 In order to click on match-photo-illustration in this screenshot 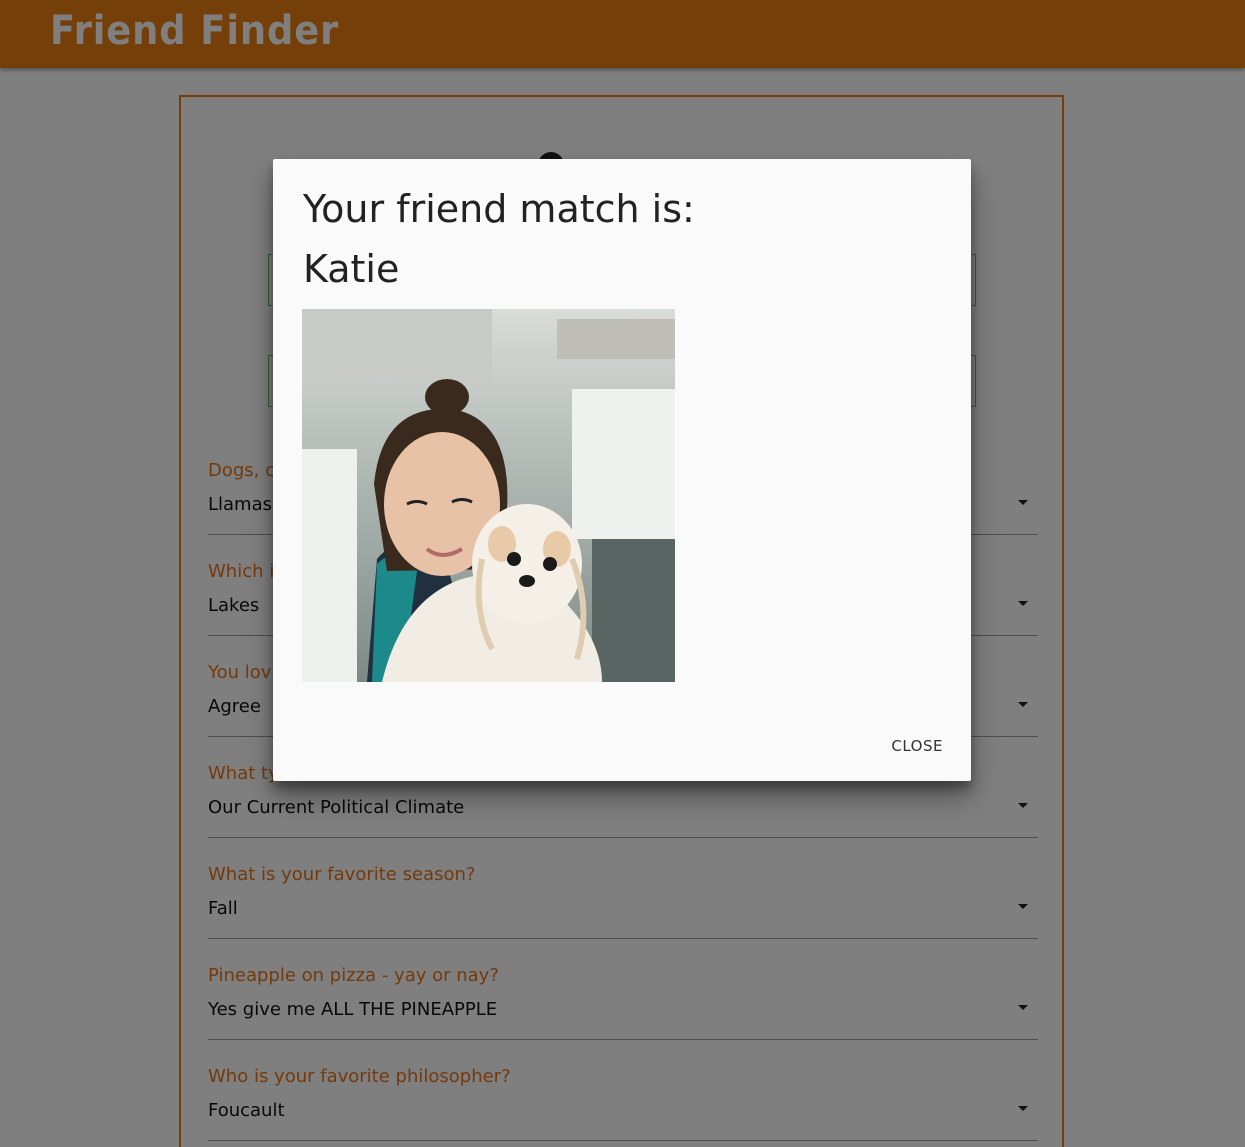, I will do `click(488, 495)`.